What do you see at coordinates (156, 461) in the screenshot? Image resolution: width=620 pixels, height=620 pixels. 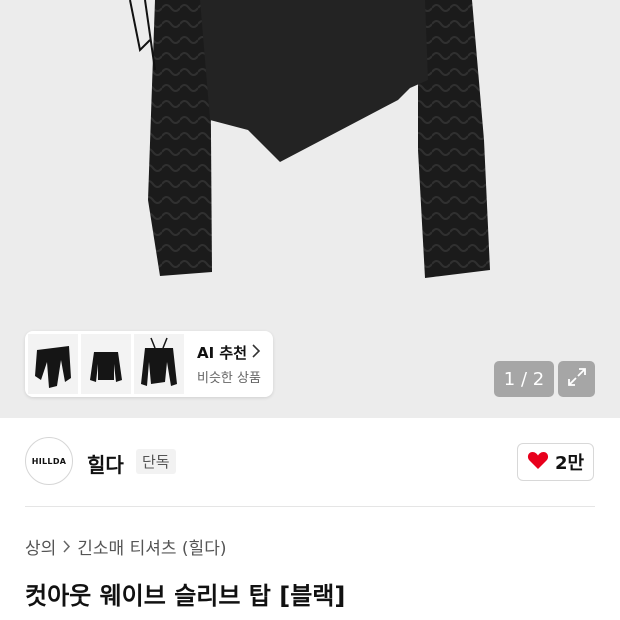 I see `exclusive-badge: 단독` at bounding box center [156, 461].